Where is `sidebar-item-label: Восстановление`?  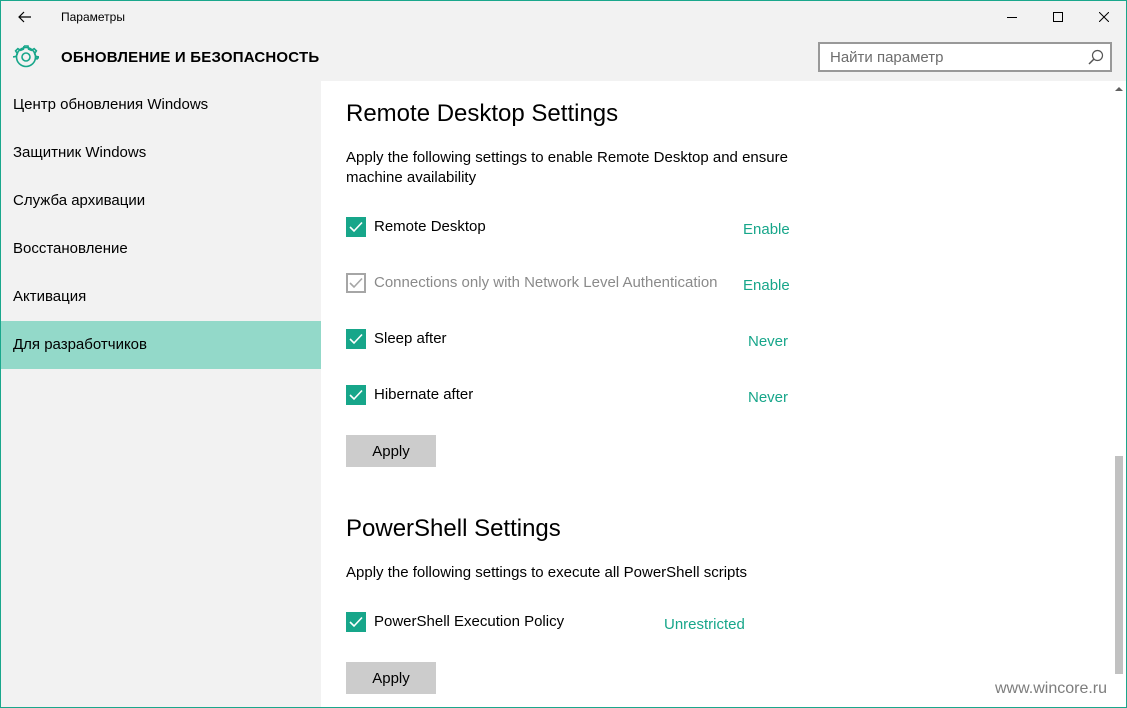
sidebar-item-label: Восстановление is located at coordinates (70, 248).